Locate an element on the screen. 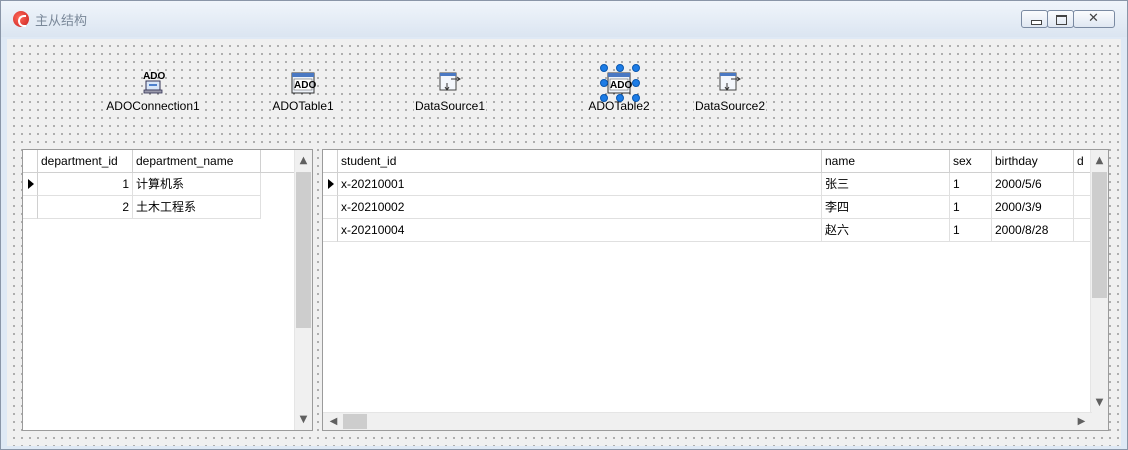  detail-vertical-scrollbar: ▲ ▼ is located at coordinates (1099, 281).